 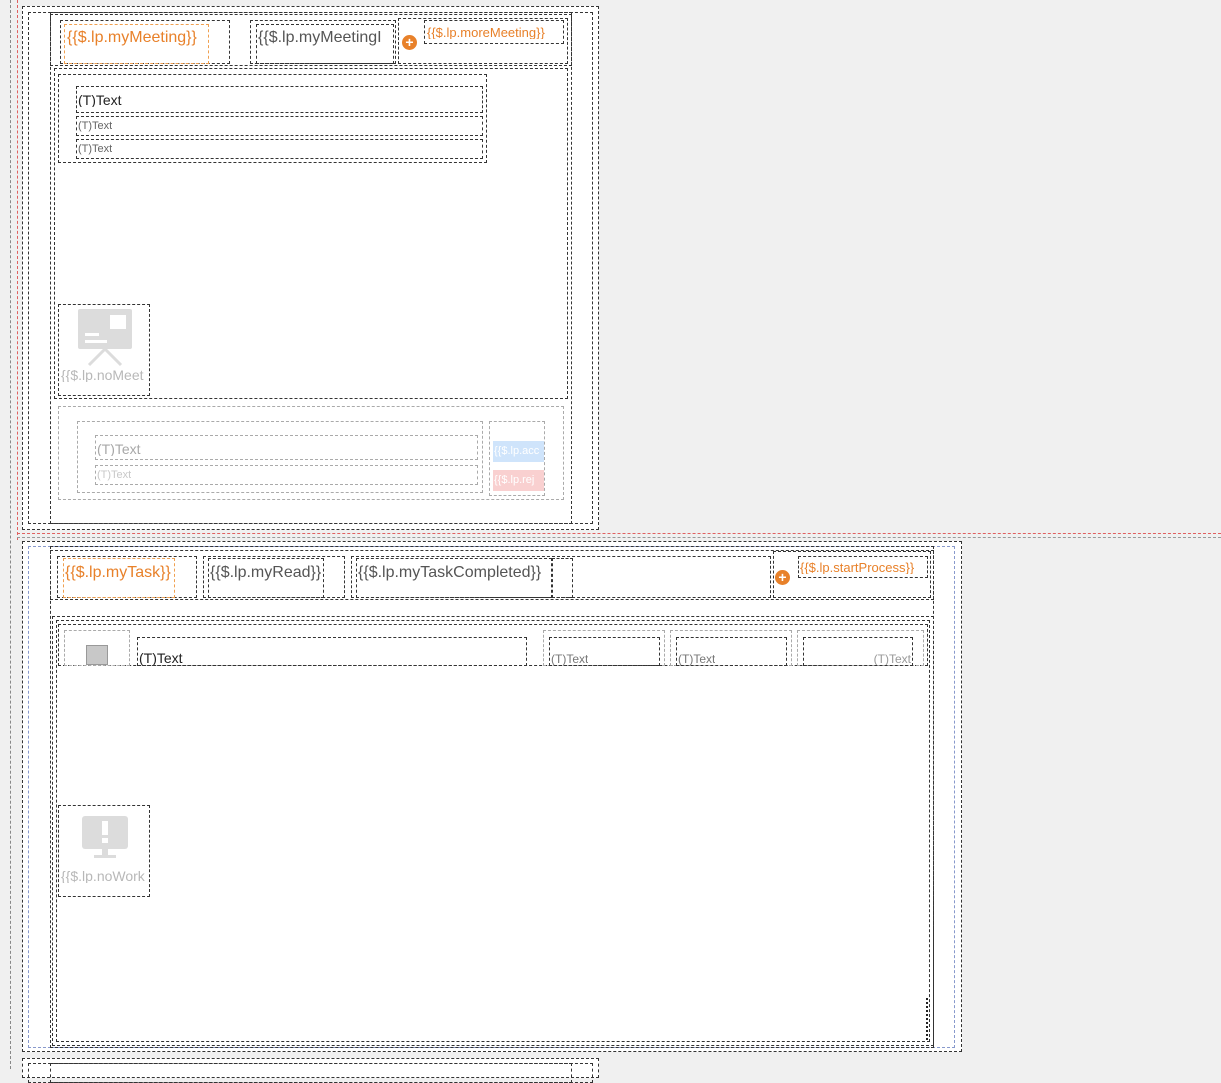 What do you see at coordinates (604, 651) in the screenshot?
I see `task-row-col1: (T)Text` at bounding box center [604, 651].